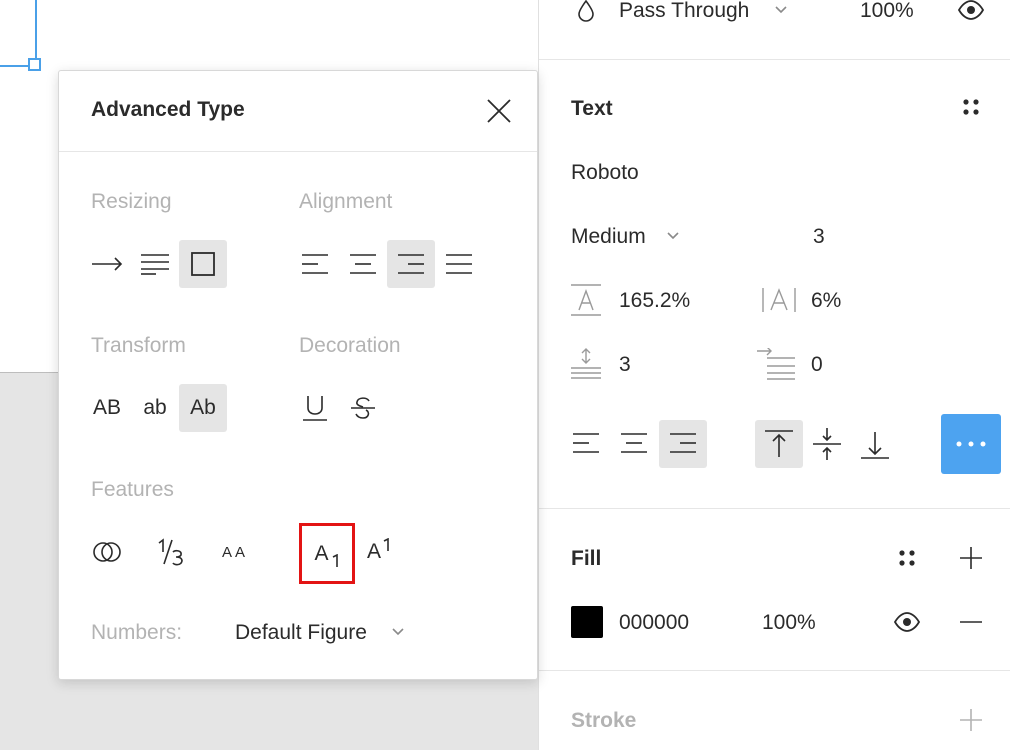  What do you see at coordinates (138, 345) in the screenshot?
I see `transform-label: Transform` at bounding box center [138, 345].